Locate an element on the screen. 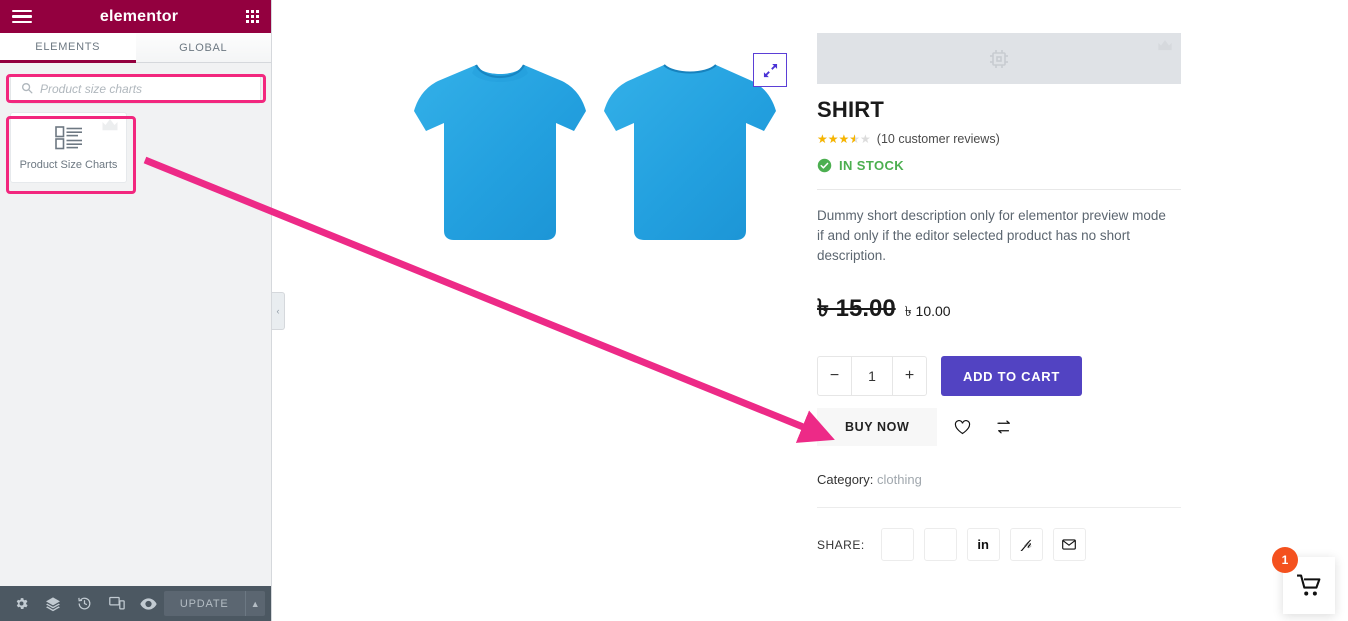  share-twitter-button is located at coordinates (940, 544).